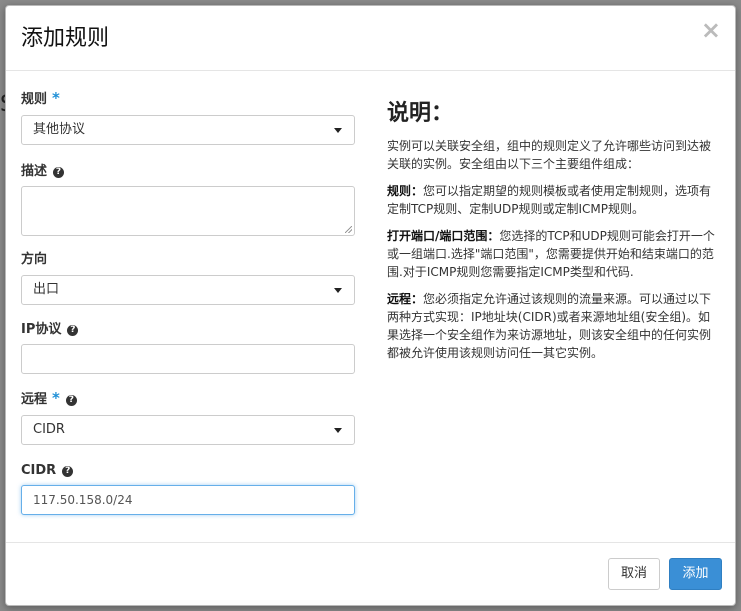 The image size is (741, 611). I want to click on description-textarea, so click(188, 211).